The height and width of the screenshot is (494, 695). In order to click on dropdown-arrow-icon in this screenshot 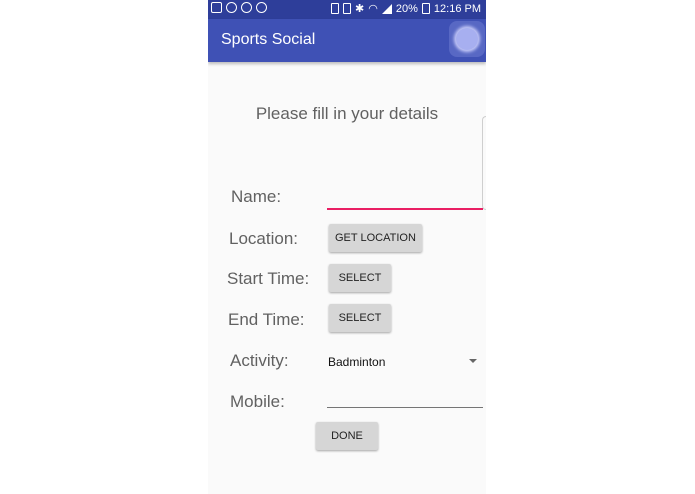, I will do `click(473, 361)`.